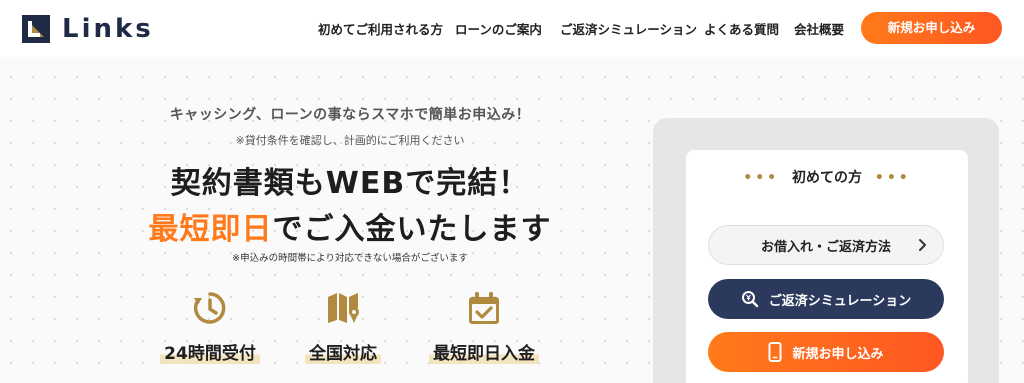 The height and width of the screenshot is (383, 1024). I want to click on card-title: ••• 初めての方 •••, so click(827, 177).